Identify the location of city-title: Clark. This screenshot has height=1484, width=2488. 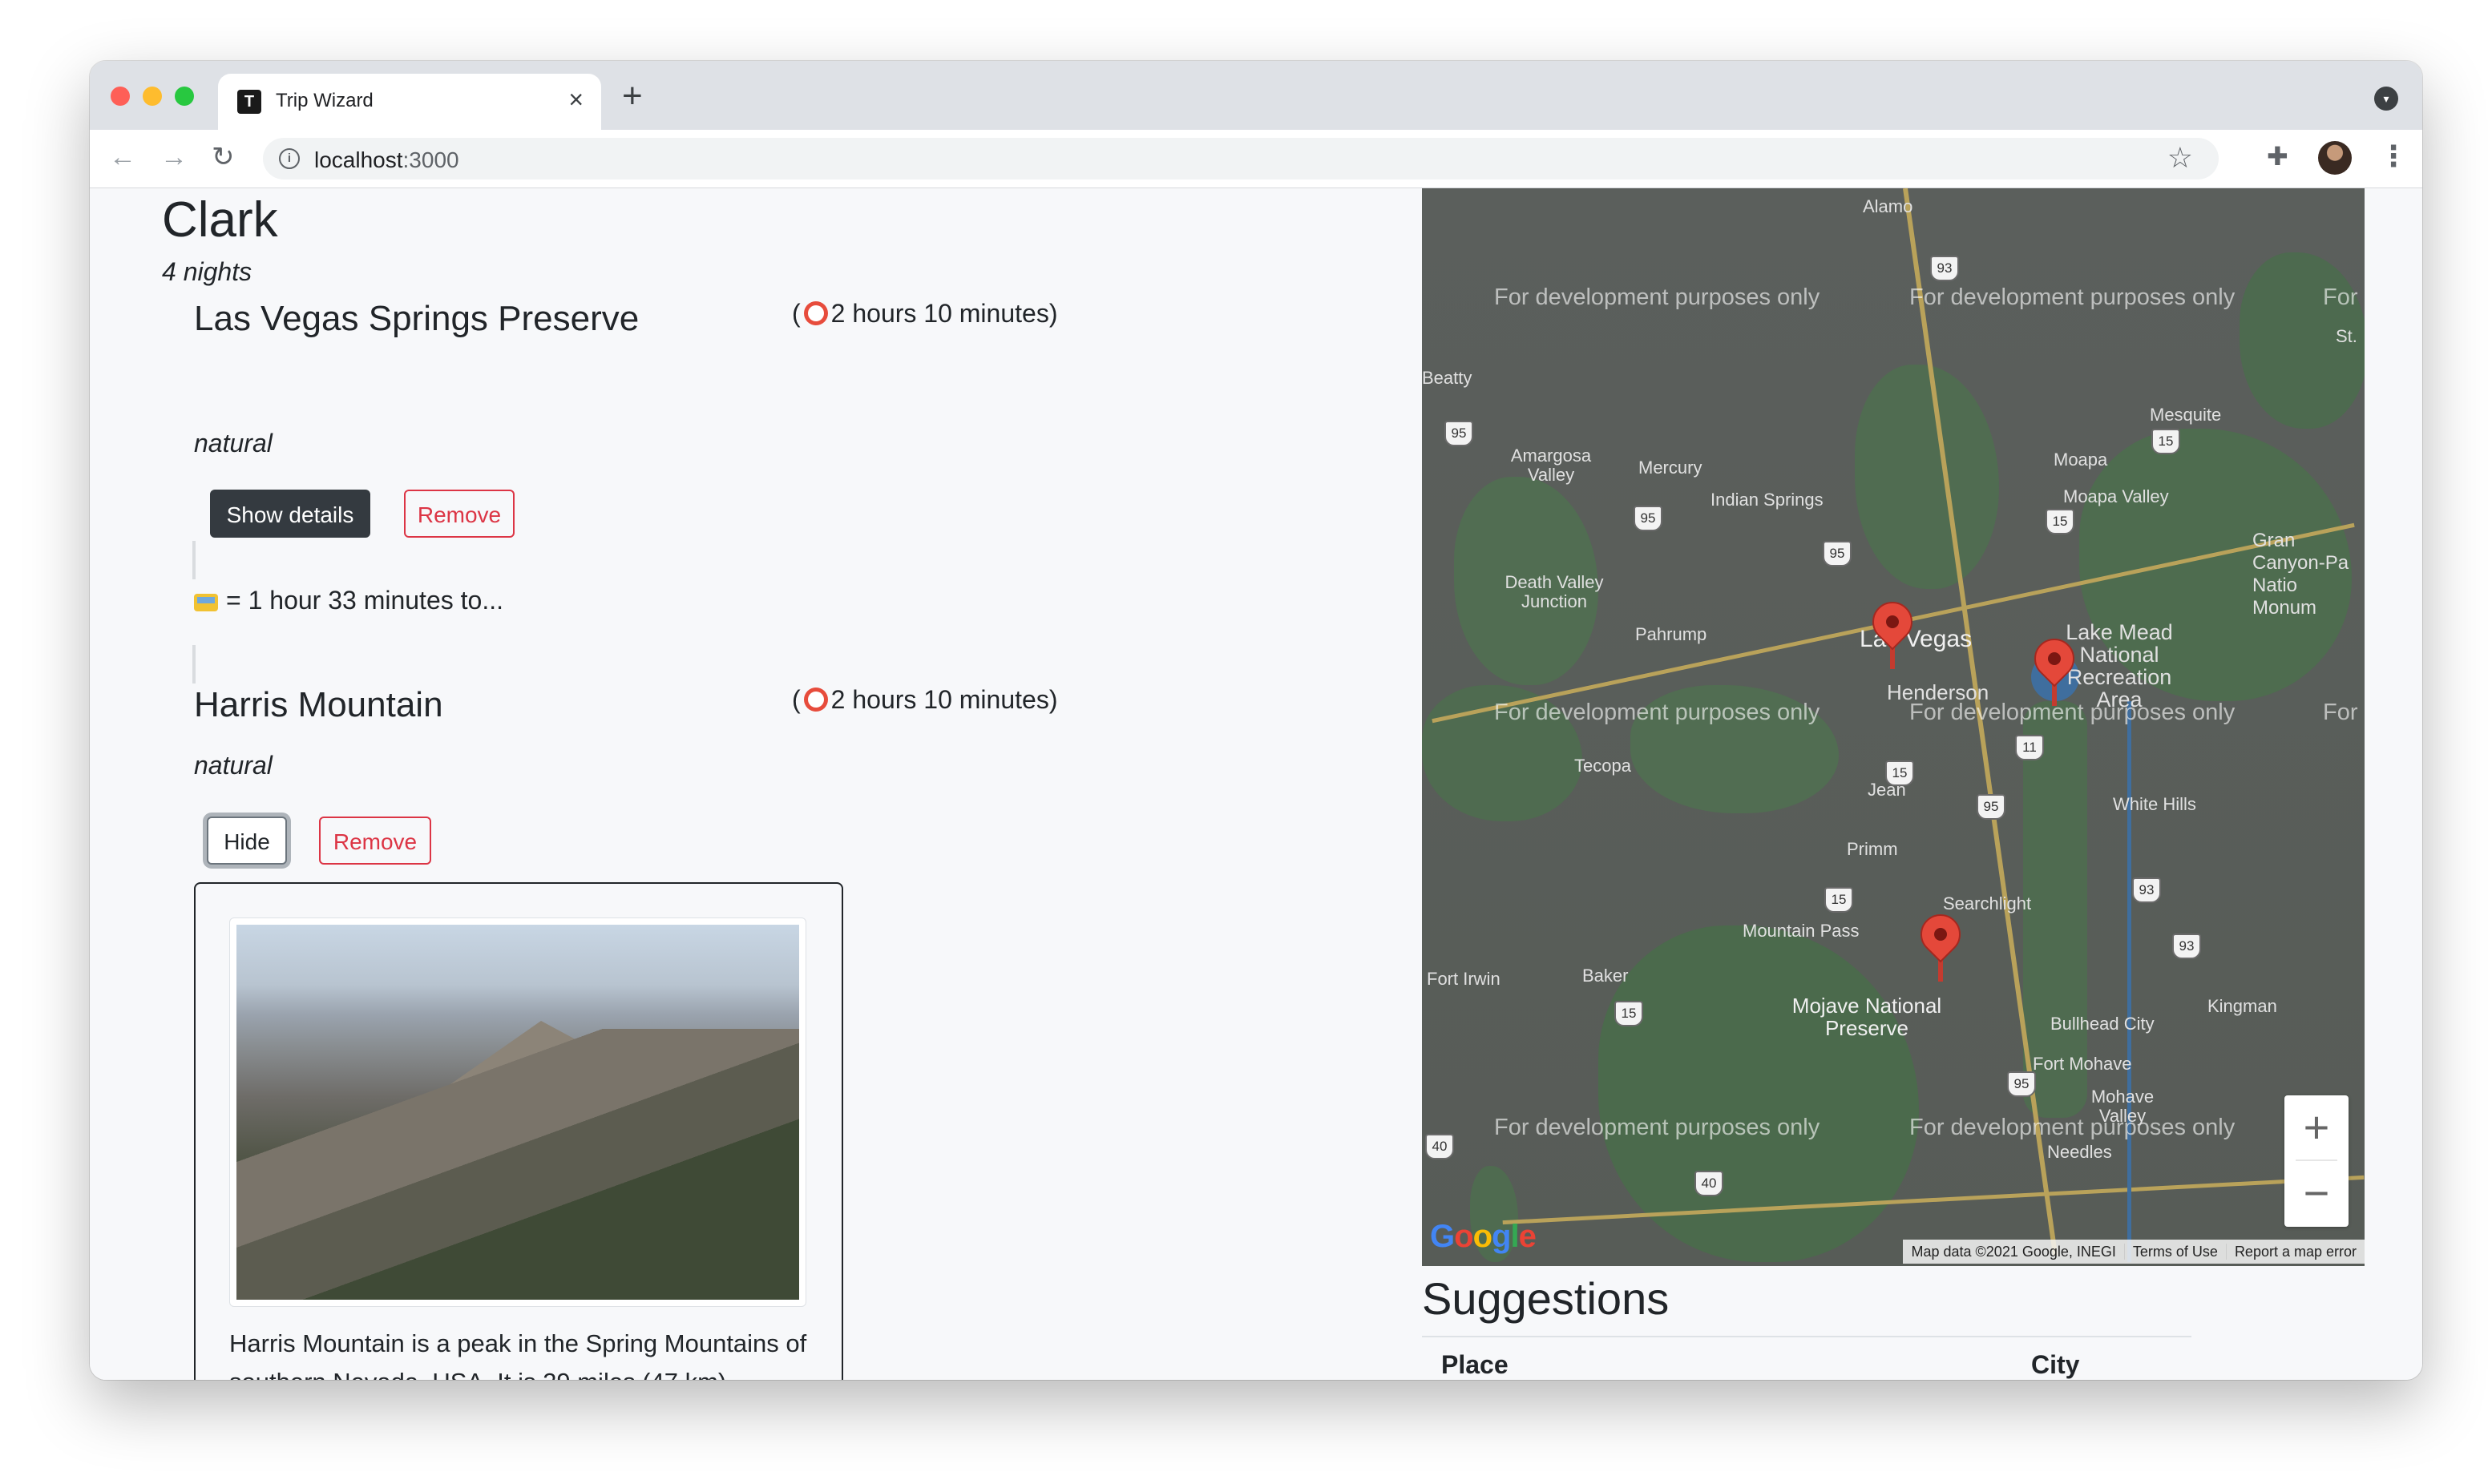
(220, 220).